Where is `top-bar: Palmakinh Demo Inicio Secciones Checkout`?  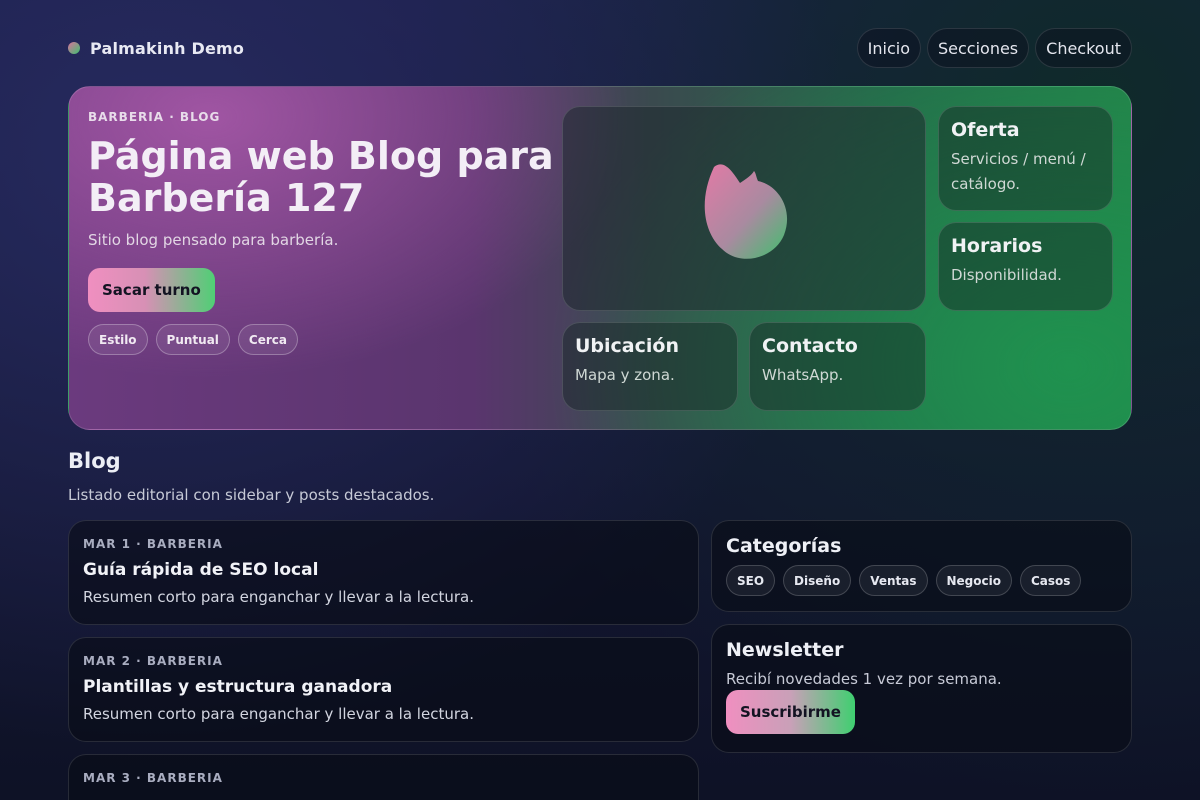 top-bar: Palmakinh Demo Inicio Secciones Checkout is located at coordinates (600, 48).